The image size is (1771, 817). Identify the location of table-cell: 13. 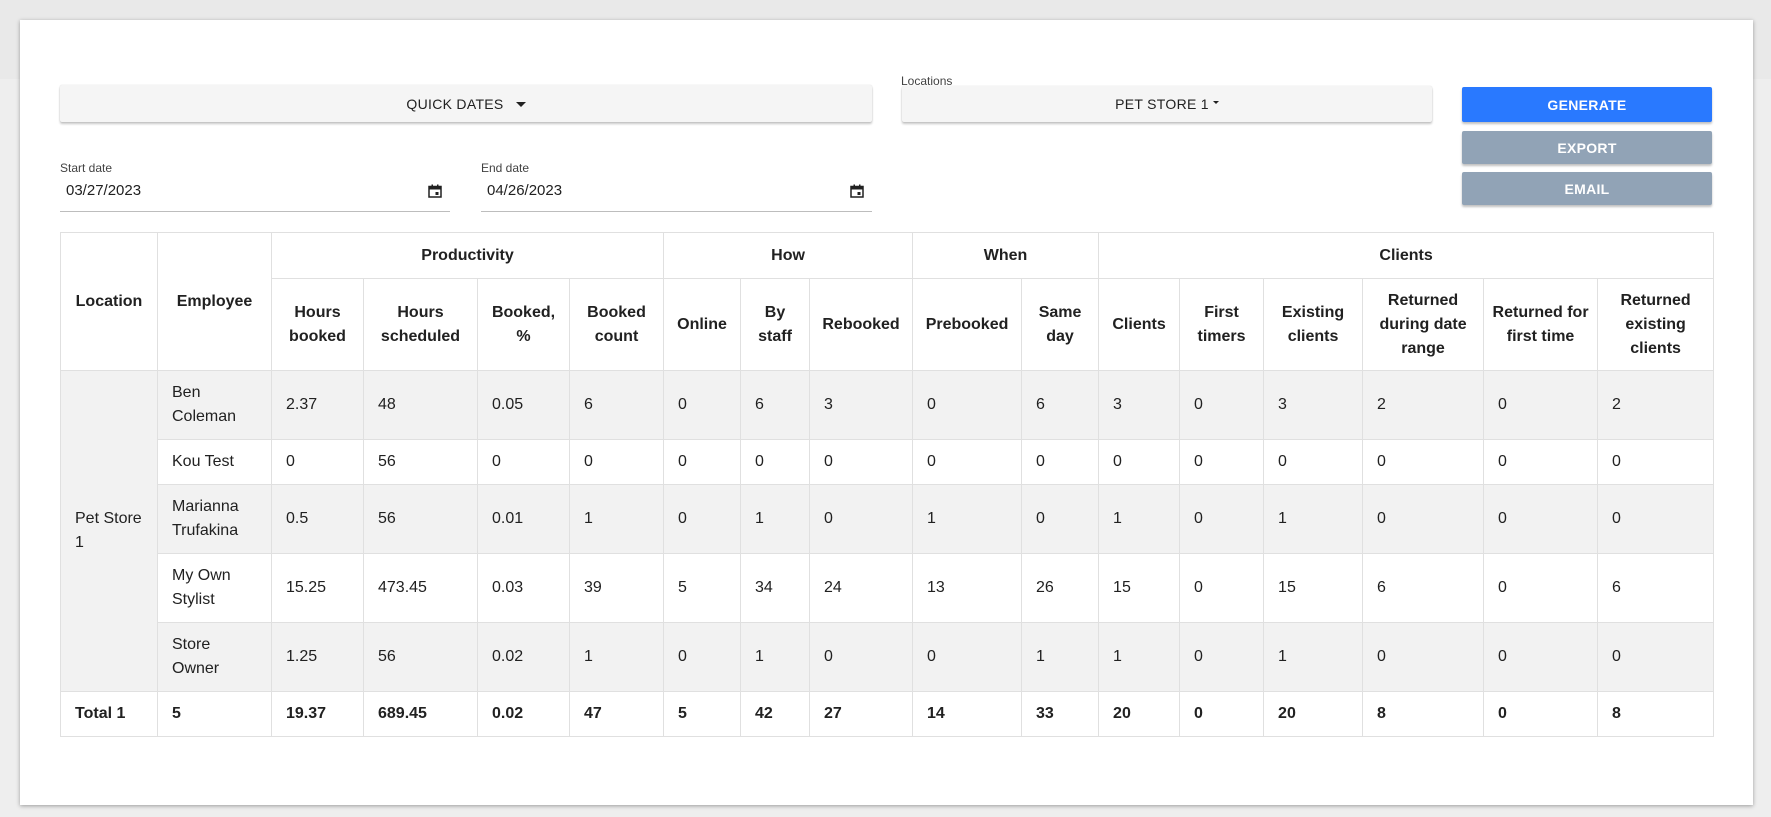
(967, 588).